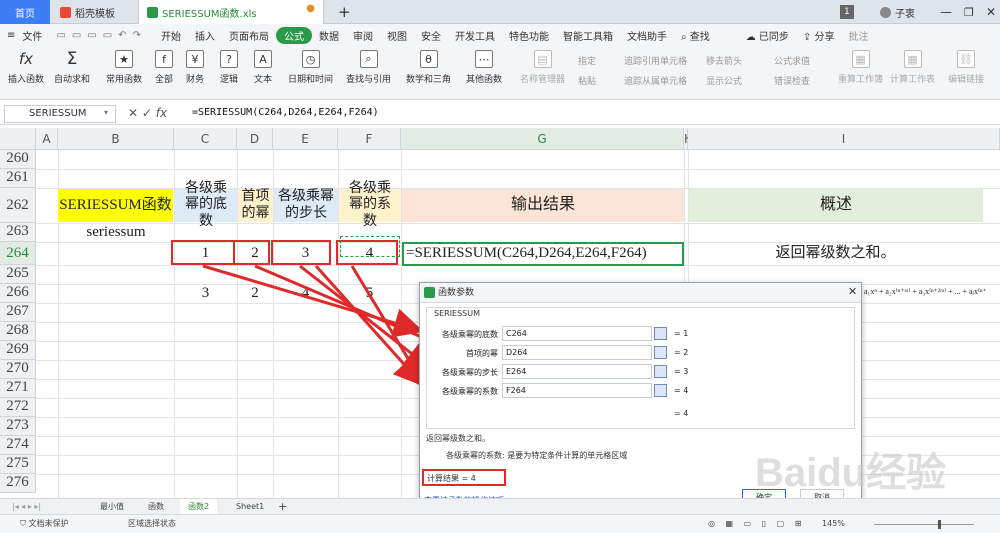  Describe the element at coordinates (924, 524) in the screenshot. I see `zoom-slider` at that location.